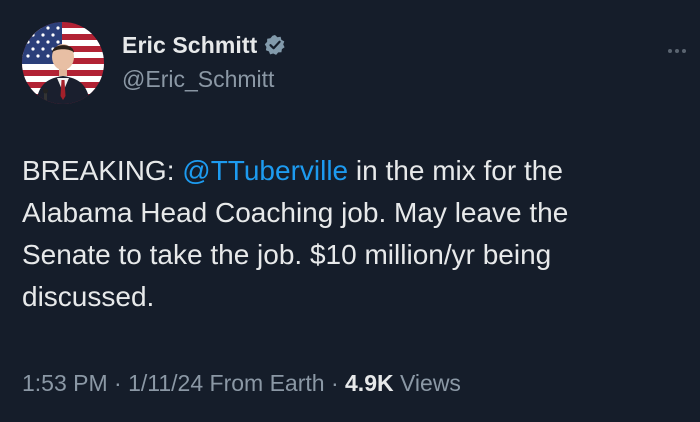 This screenshot has height=422, width=700. Describe the element at coordinates (189, 45) in the screenshot. I see `author-name: Eric Schmitt` at that location.